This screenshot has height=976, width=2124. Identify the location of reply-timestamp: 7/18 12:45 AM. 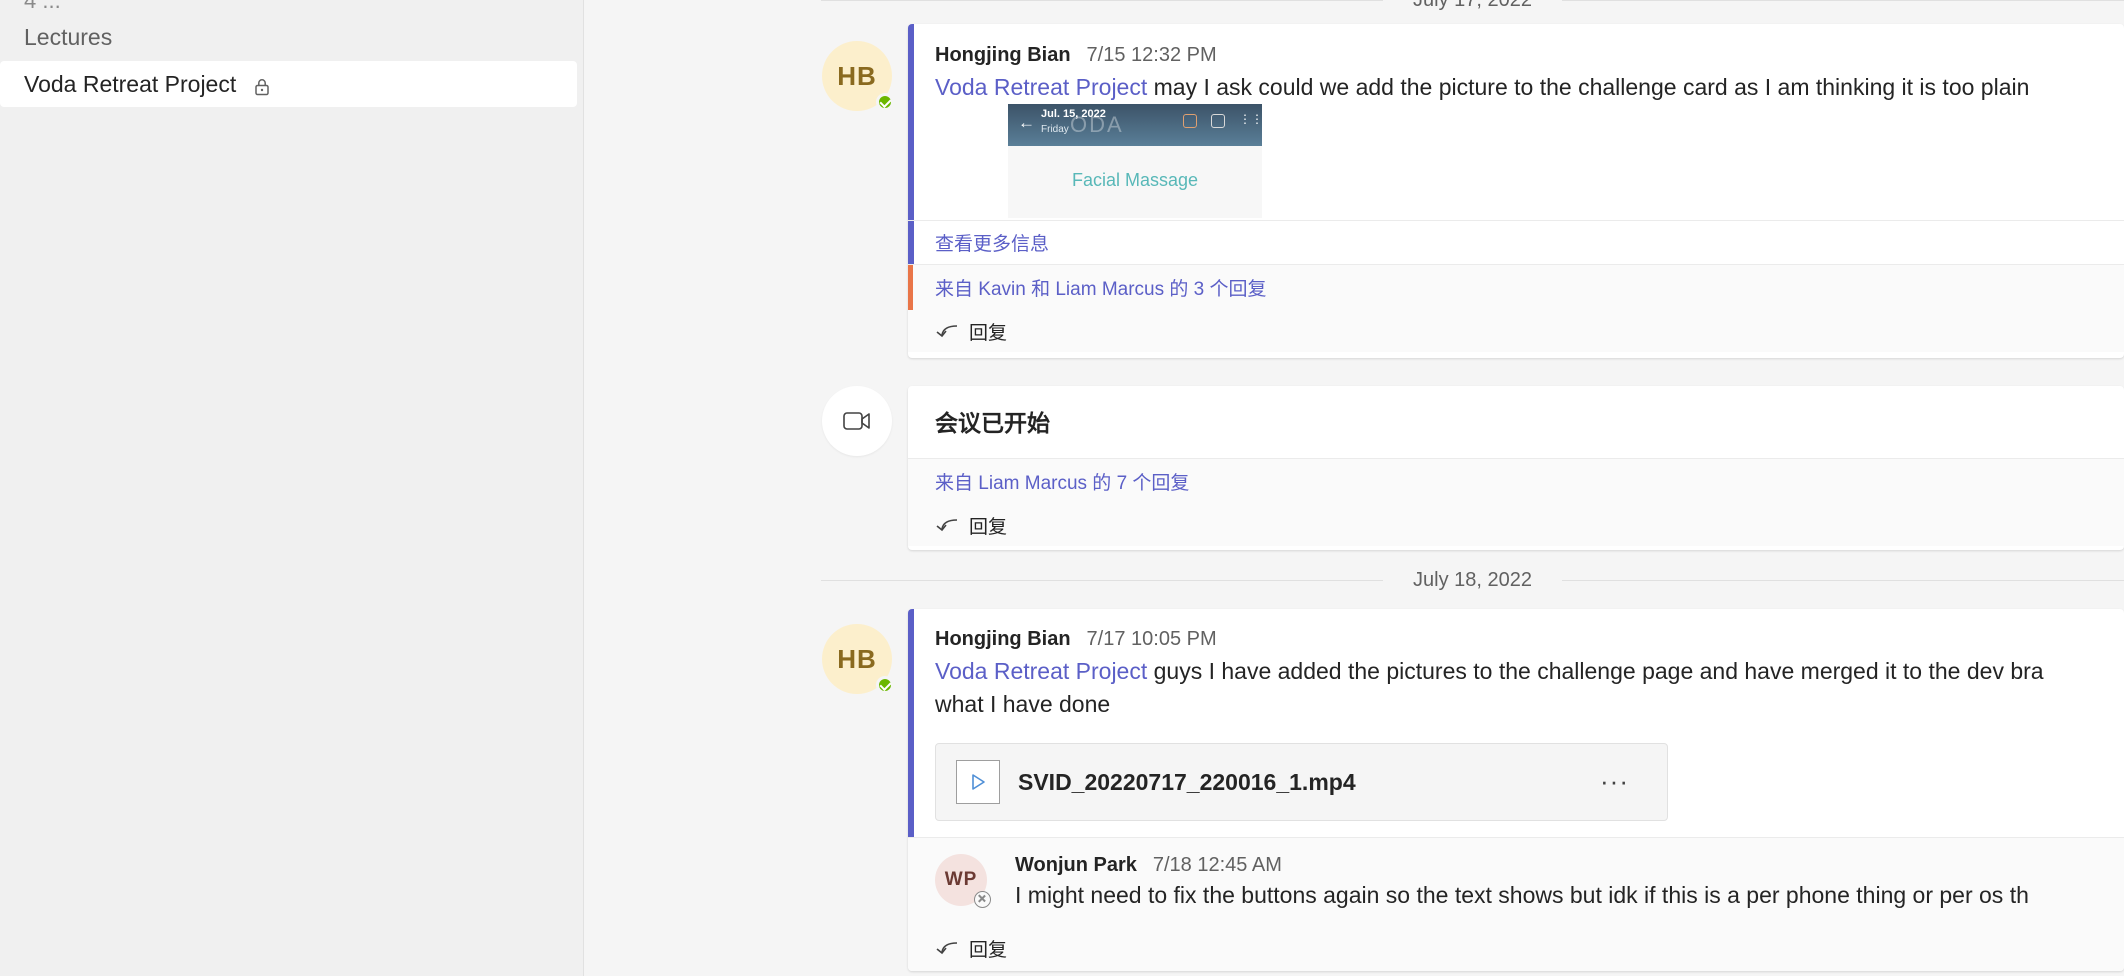
(1217, 865).